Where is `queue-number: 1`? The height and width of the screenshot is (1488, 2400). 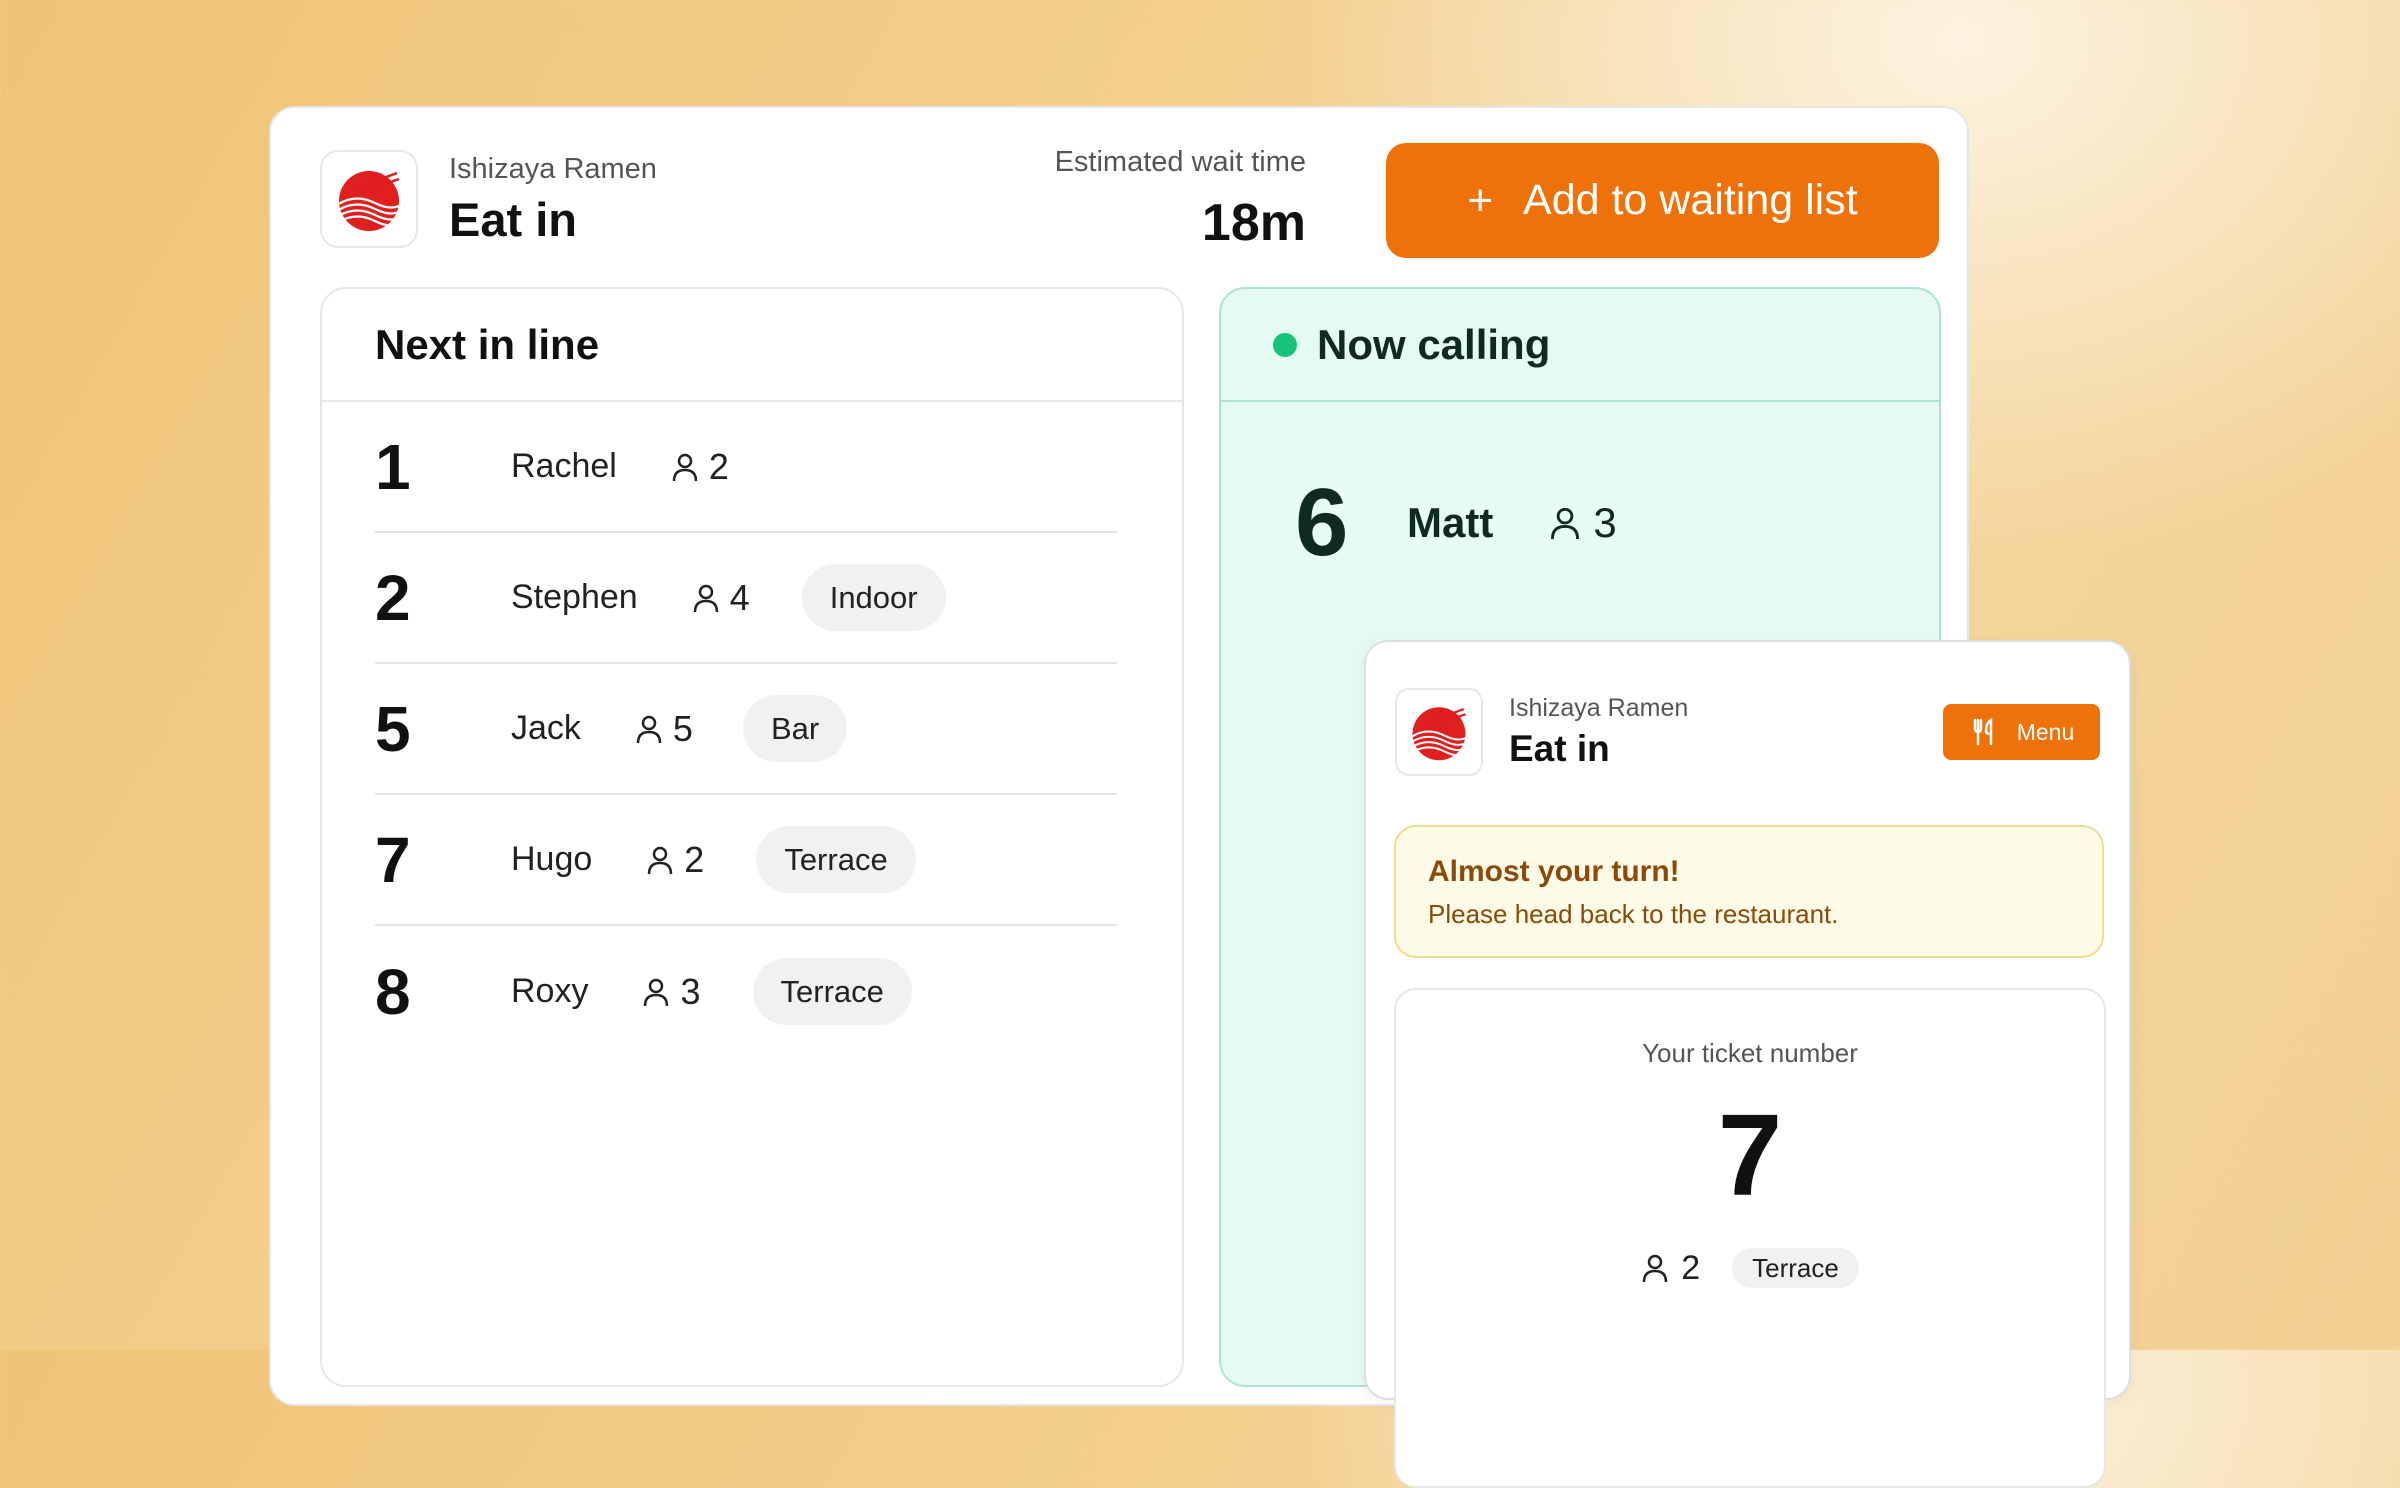 queue-number: 1 is located at coordinates (393, 466).